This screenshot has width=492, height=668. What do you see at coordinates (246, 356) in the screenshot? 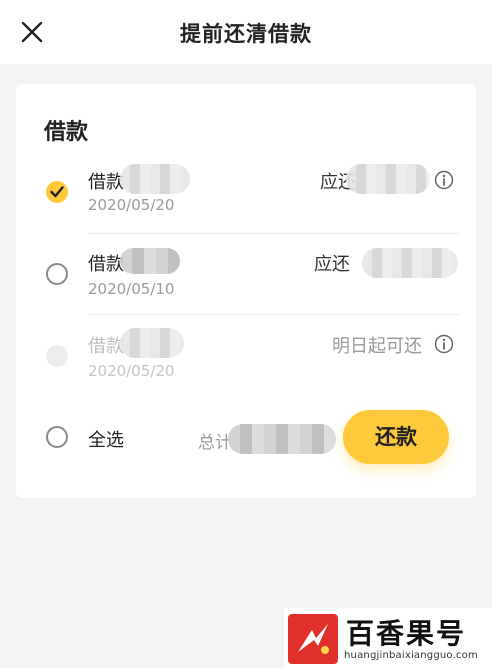
I see `loan-row-3: 借款 2020/05/20 明日起可还` at bounding box center [246, 356].